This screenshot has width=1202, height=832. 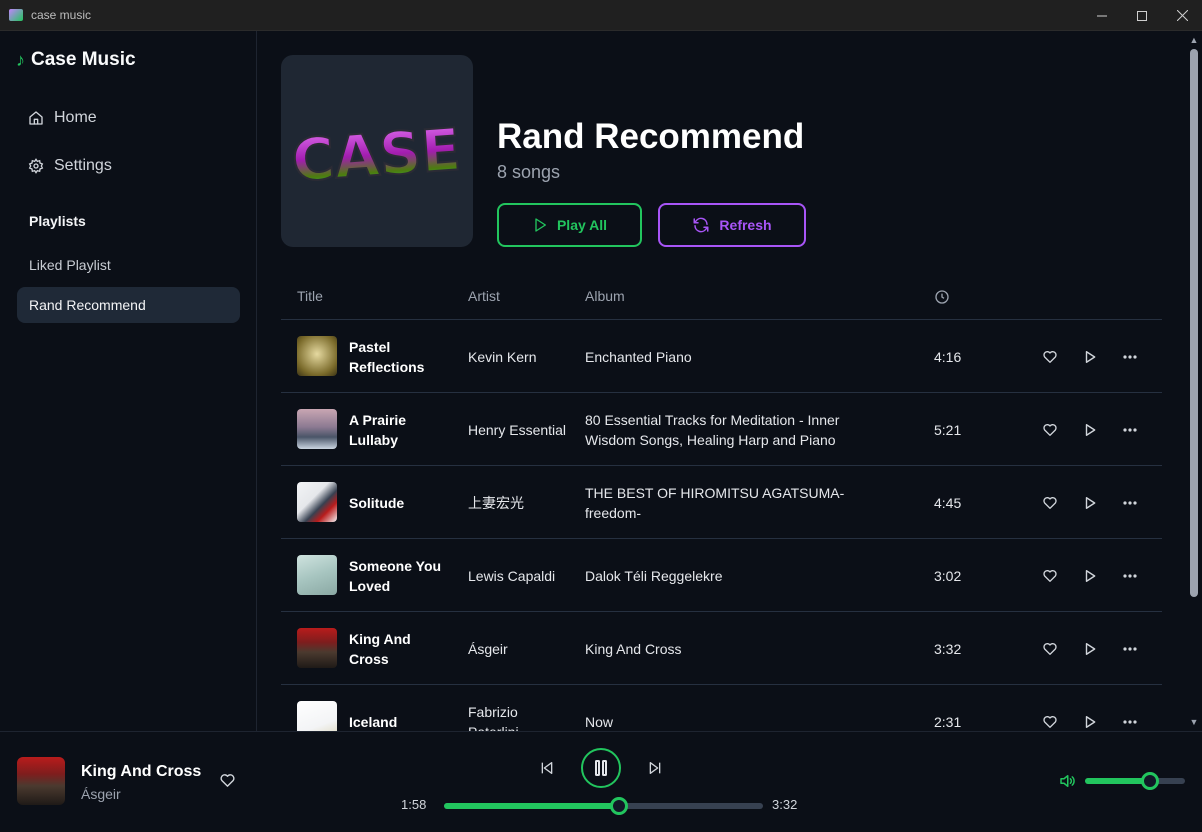 What do you see at coordinates (638, 356) in the screenshot?
I see `song-album: Enchanted Piano` at bounding box center [638, 356].